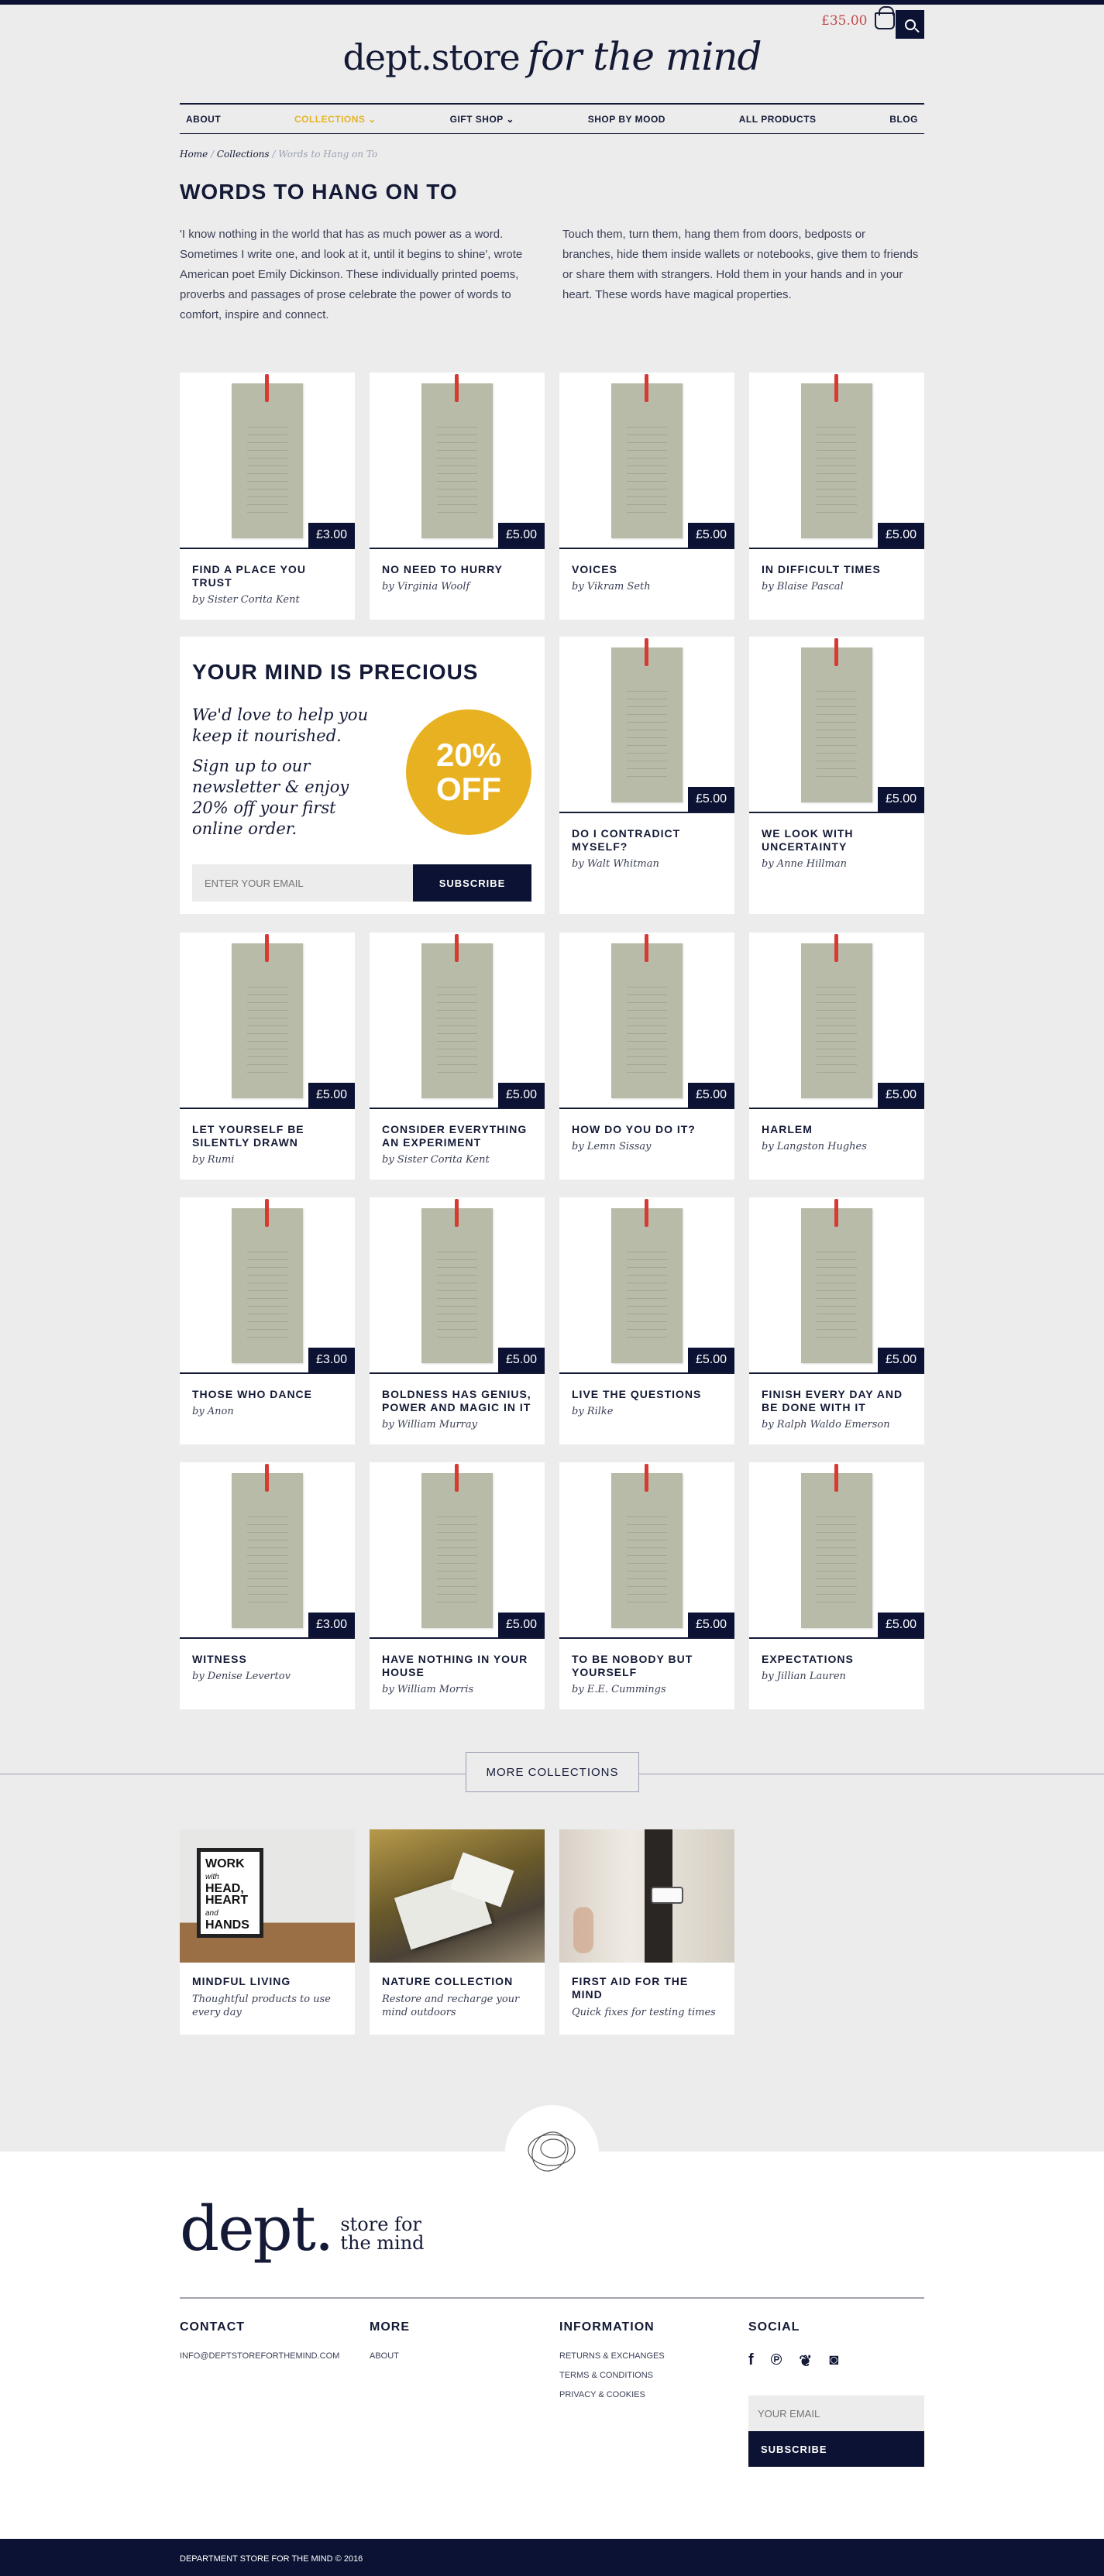  I want to click on product-name: FINISH EVERY DAY AND BE DONE WITH IT, so click(837, 1401).